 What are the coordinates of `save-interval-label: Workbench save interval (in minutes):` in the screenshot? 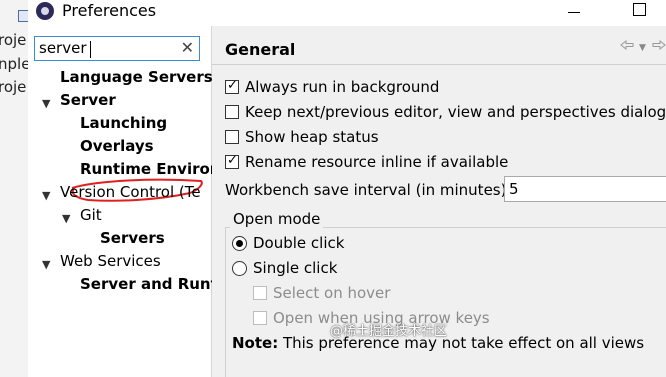 It's located at (368, 190).